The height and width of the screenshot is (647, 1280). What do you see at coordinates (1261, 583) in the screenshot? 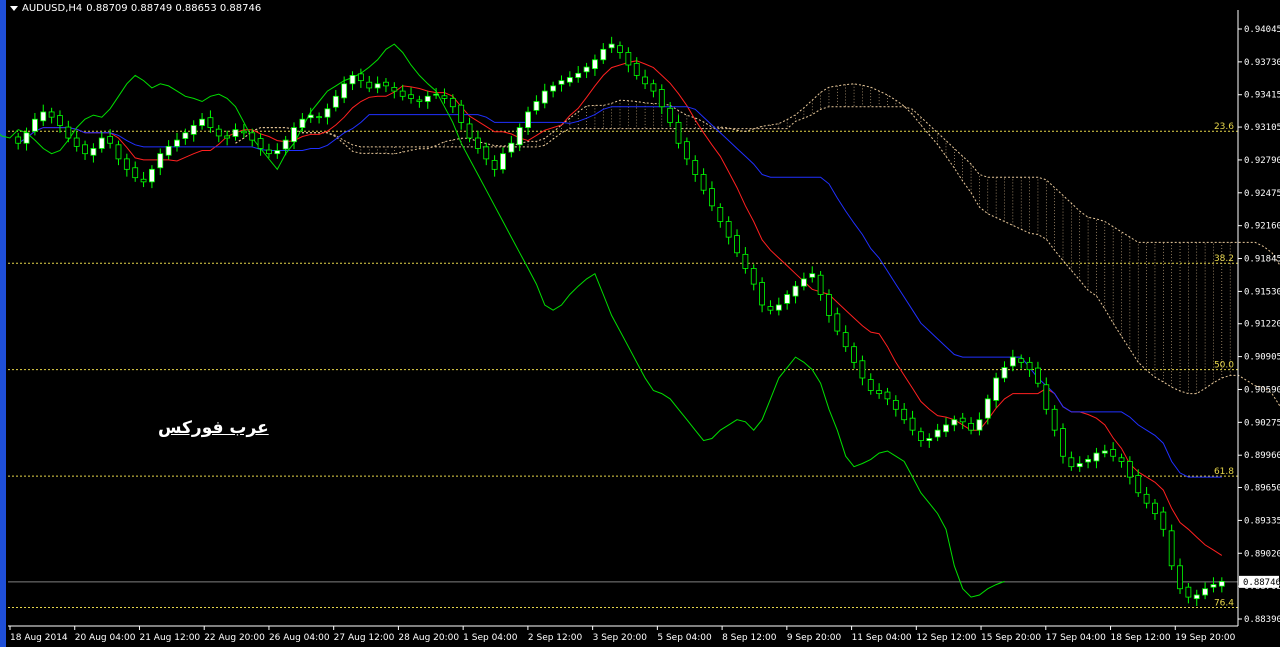
I see `current-price-label: 0.88746` at bounding box center [1261, 583].